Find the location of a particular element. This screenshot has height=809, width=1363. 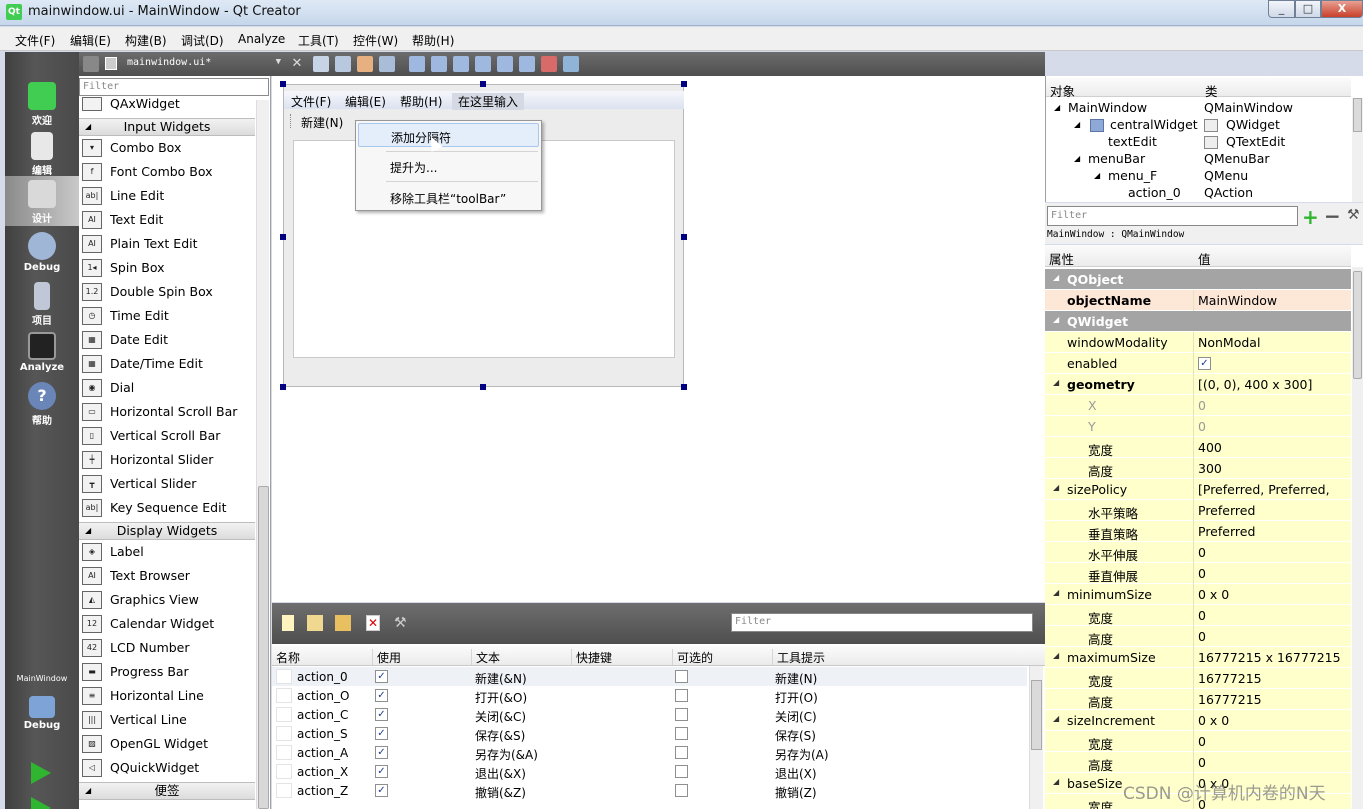

menu-file: 文件(F) is located at coordinates (35, 40).